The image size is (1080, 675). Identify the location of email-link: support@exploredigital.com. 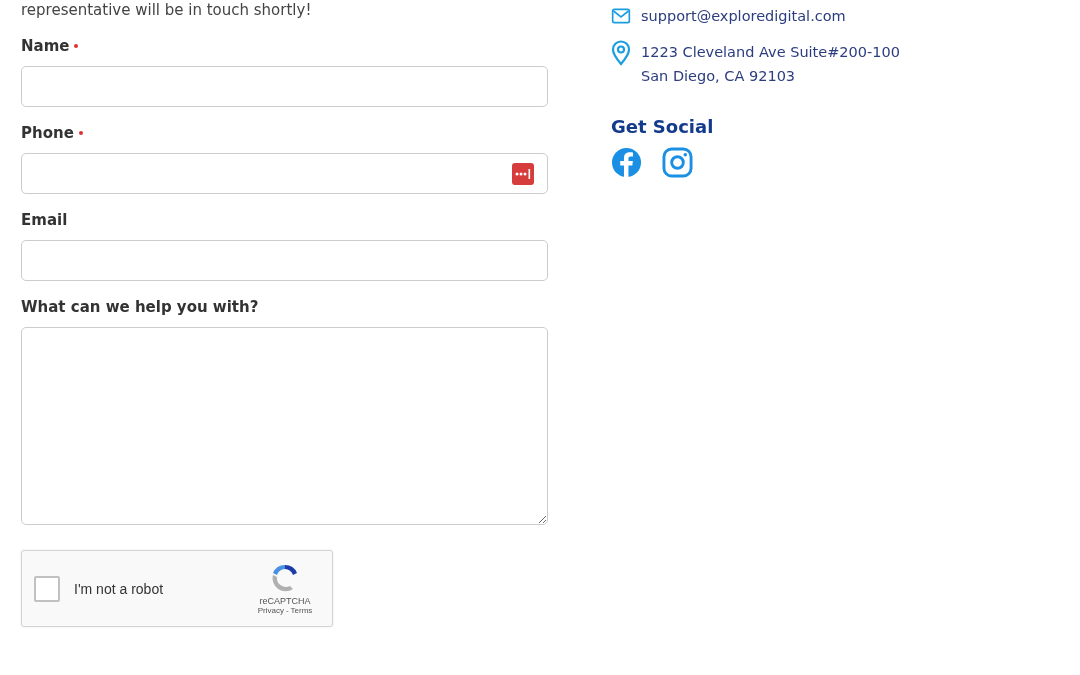
(743, 16).